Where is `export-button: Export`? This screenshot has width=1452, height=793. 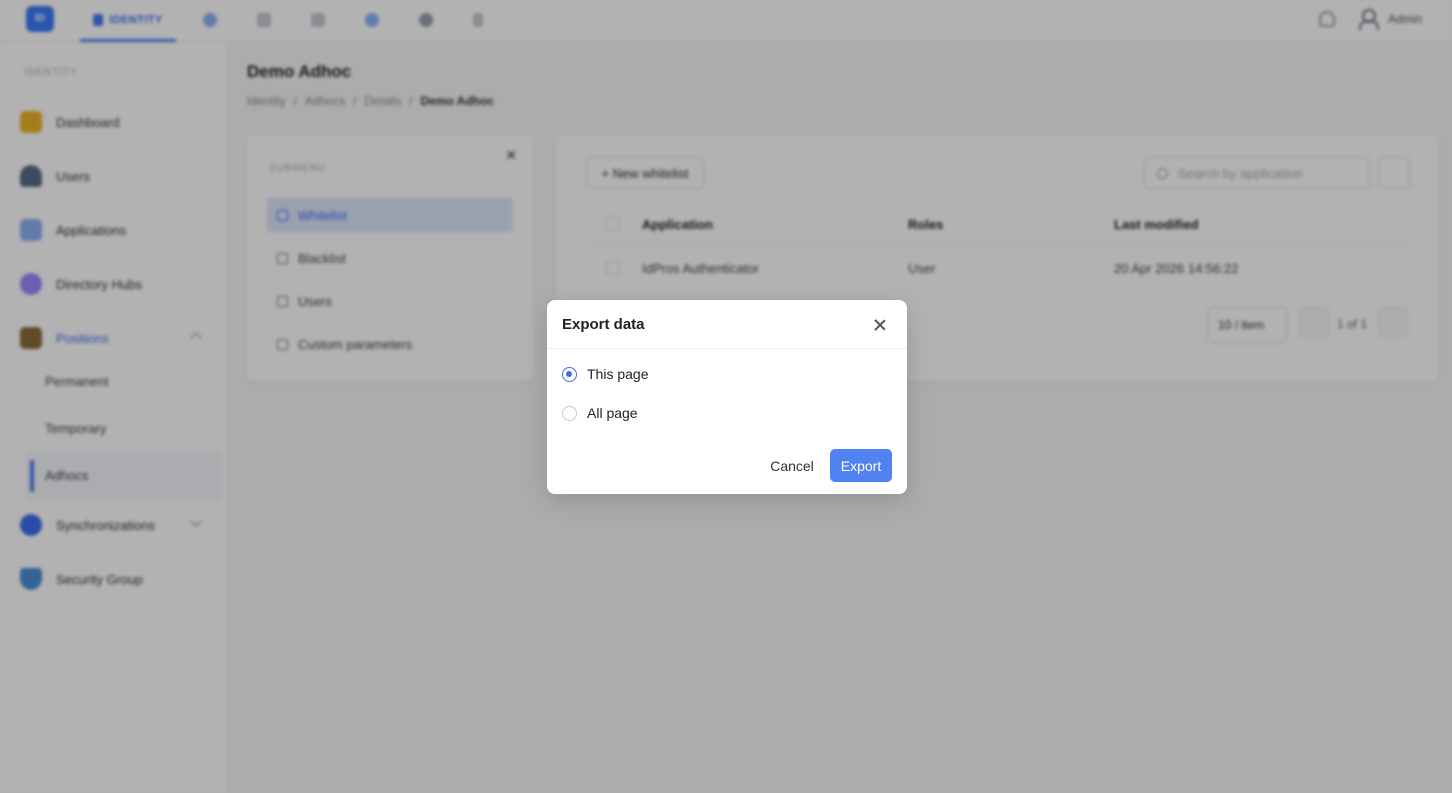
export-button: Export is located at coordinates (861, 465).